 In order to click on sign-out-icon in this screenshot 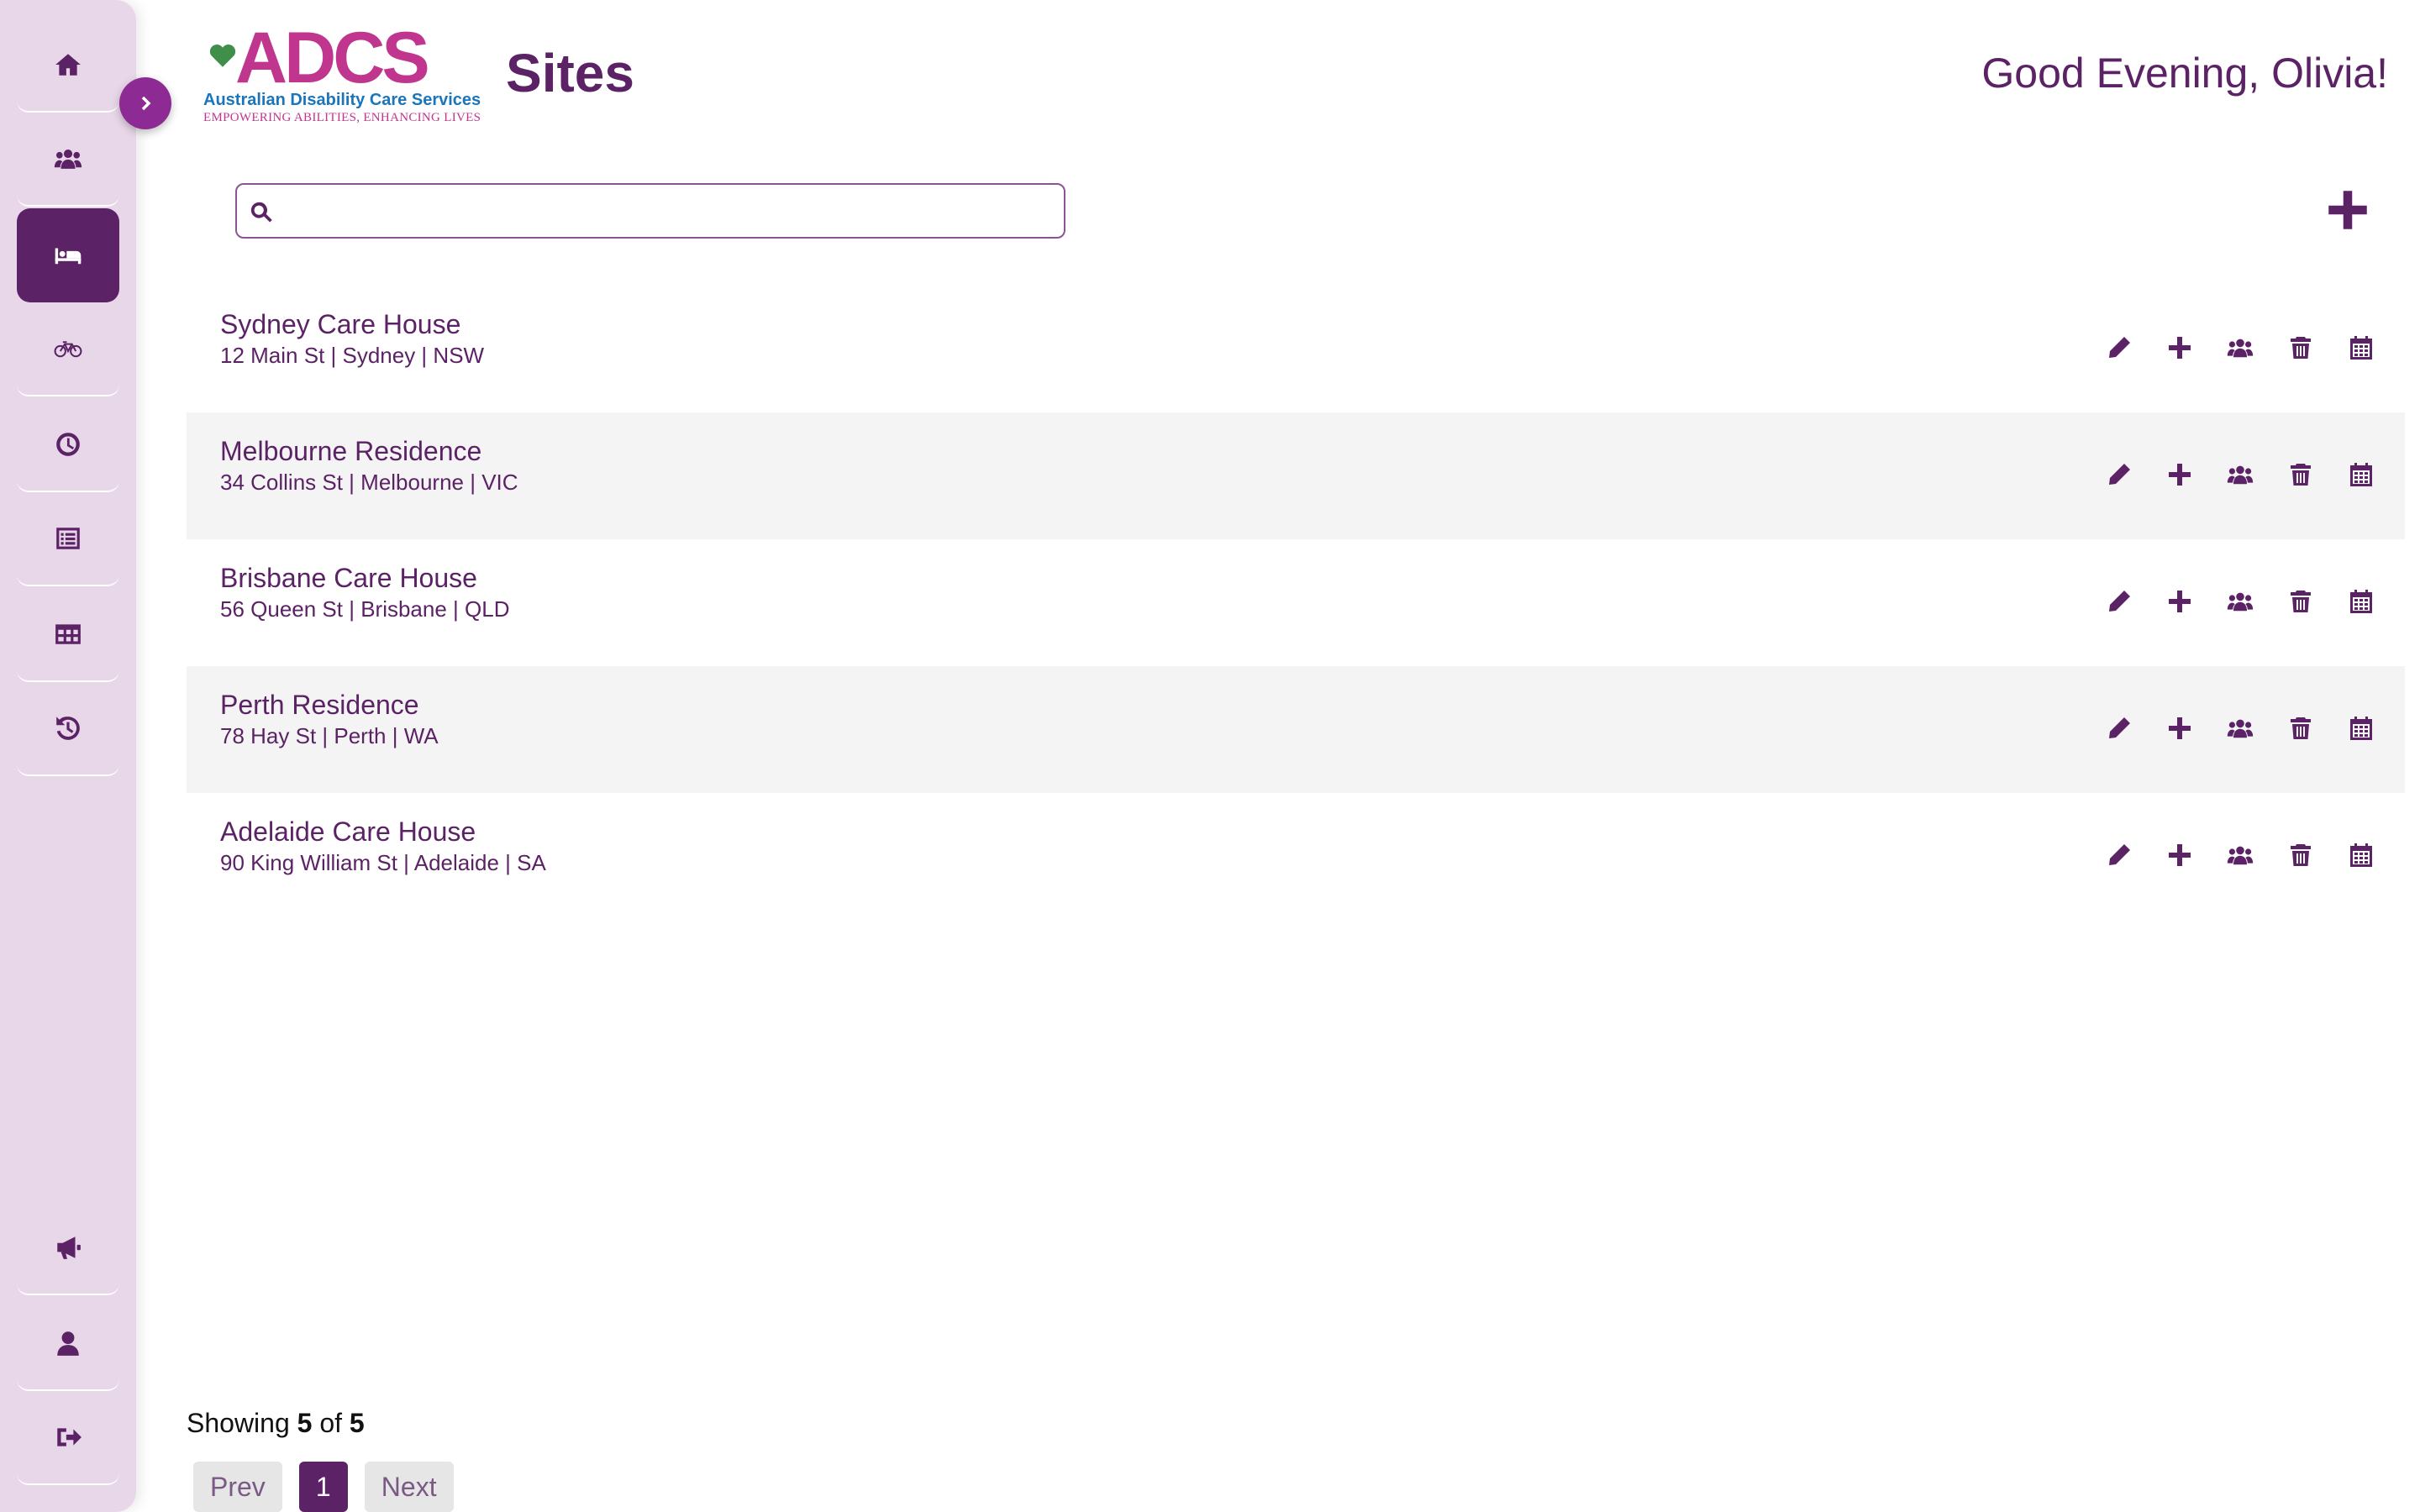, I will do `click(68, 1437)`.